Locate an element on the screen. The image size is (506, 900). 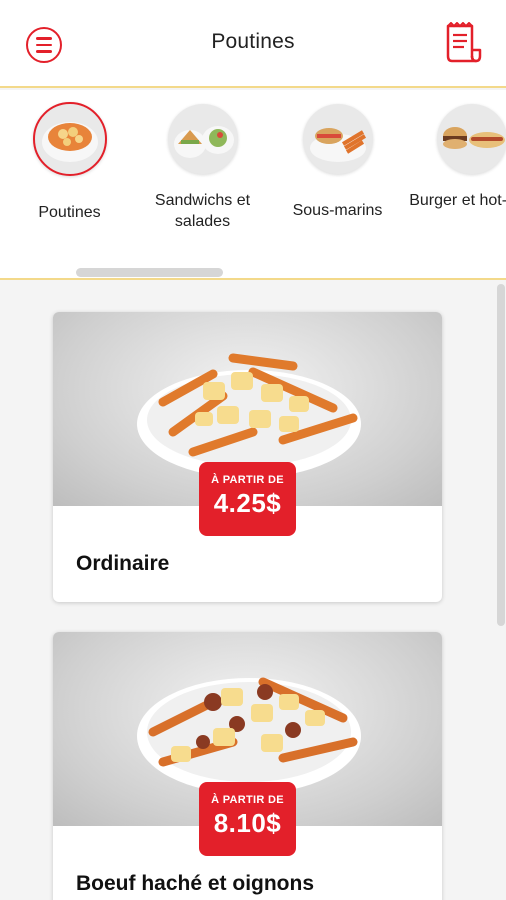
product-name: Boeuf haché et oignons is located at coordinates (195, 883).